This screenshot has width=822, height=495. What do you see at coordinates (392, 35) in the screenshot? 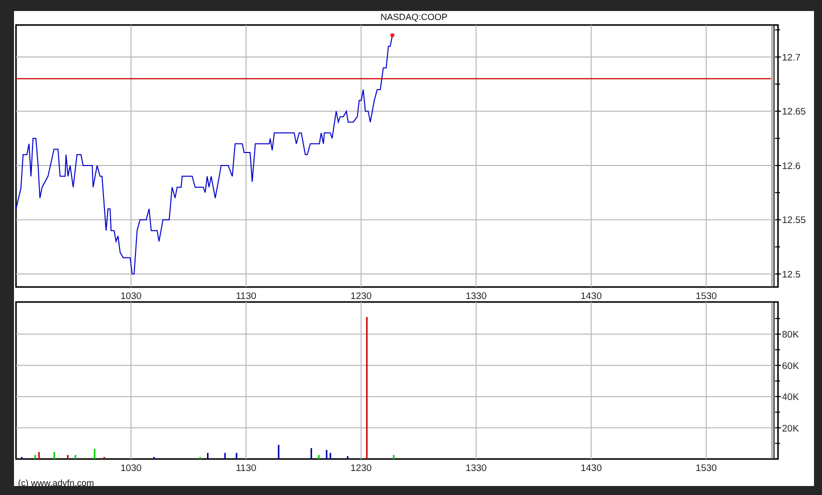
I see `last-price-dot` at bounding box center [392, 35].